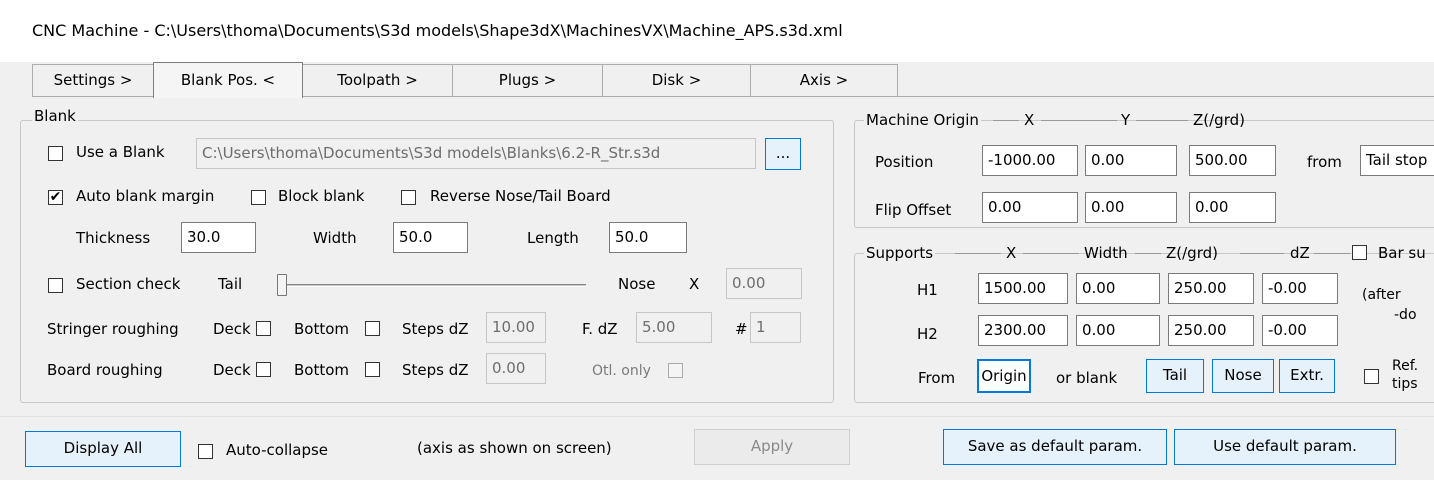  What do you see at coordinates (372, 328) in the screenshot?
I see `stringer-bottom-checkbox` at bounding box center [372, 328].